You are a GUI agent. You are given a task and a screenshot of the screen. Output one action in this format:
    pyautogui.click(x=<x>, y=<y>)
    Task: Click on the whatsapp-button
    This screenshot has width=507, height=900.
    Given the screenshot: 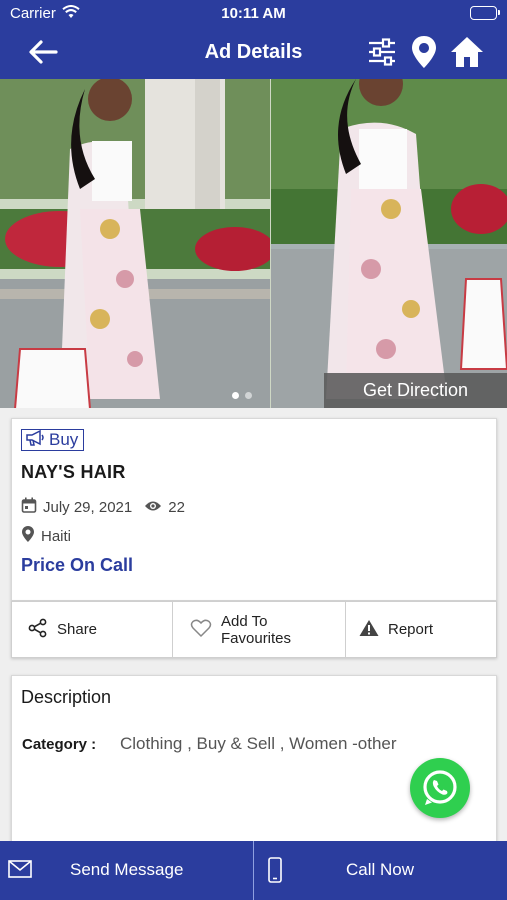 What is the action you would take?
    pyautogui.click(x=440, y=788)
    